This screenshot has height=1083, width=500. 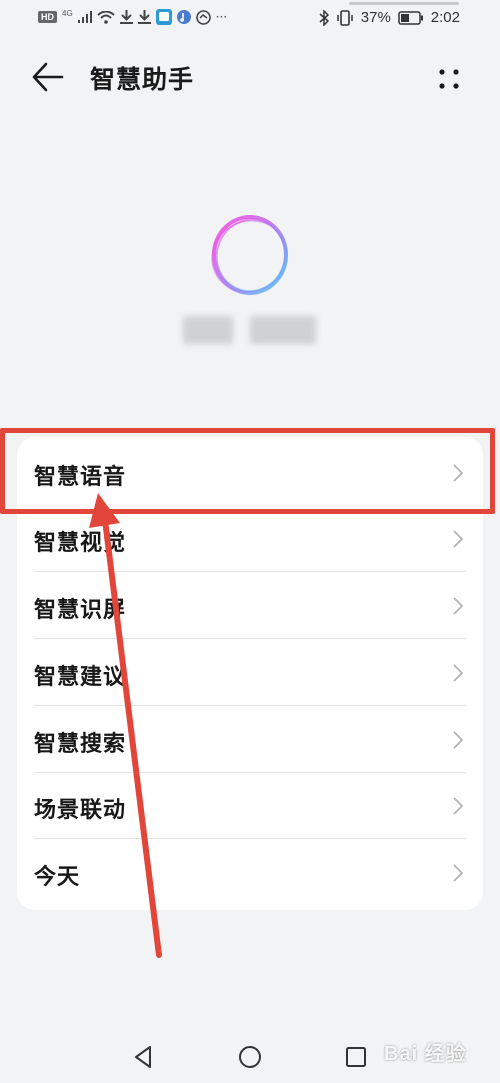 I want to click on menu-item-label: 智慧建议, so click(x=80, y=677).